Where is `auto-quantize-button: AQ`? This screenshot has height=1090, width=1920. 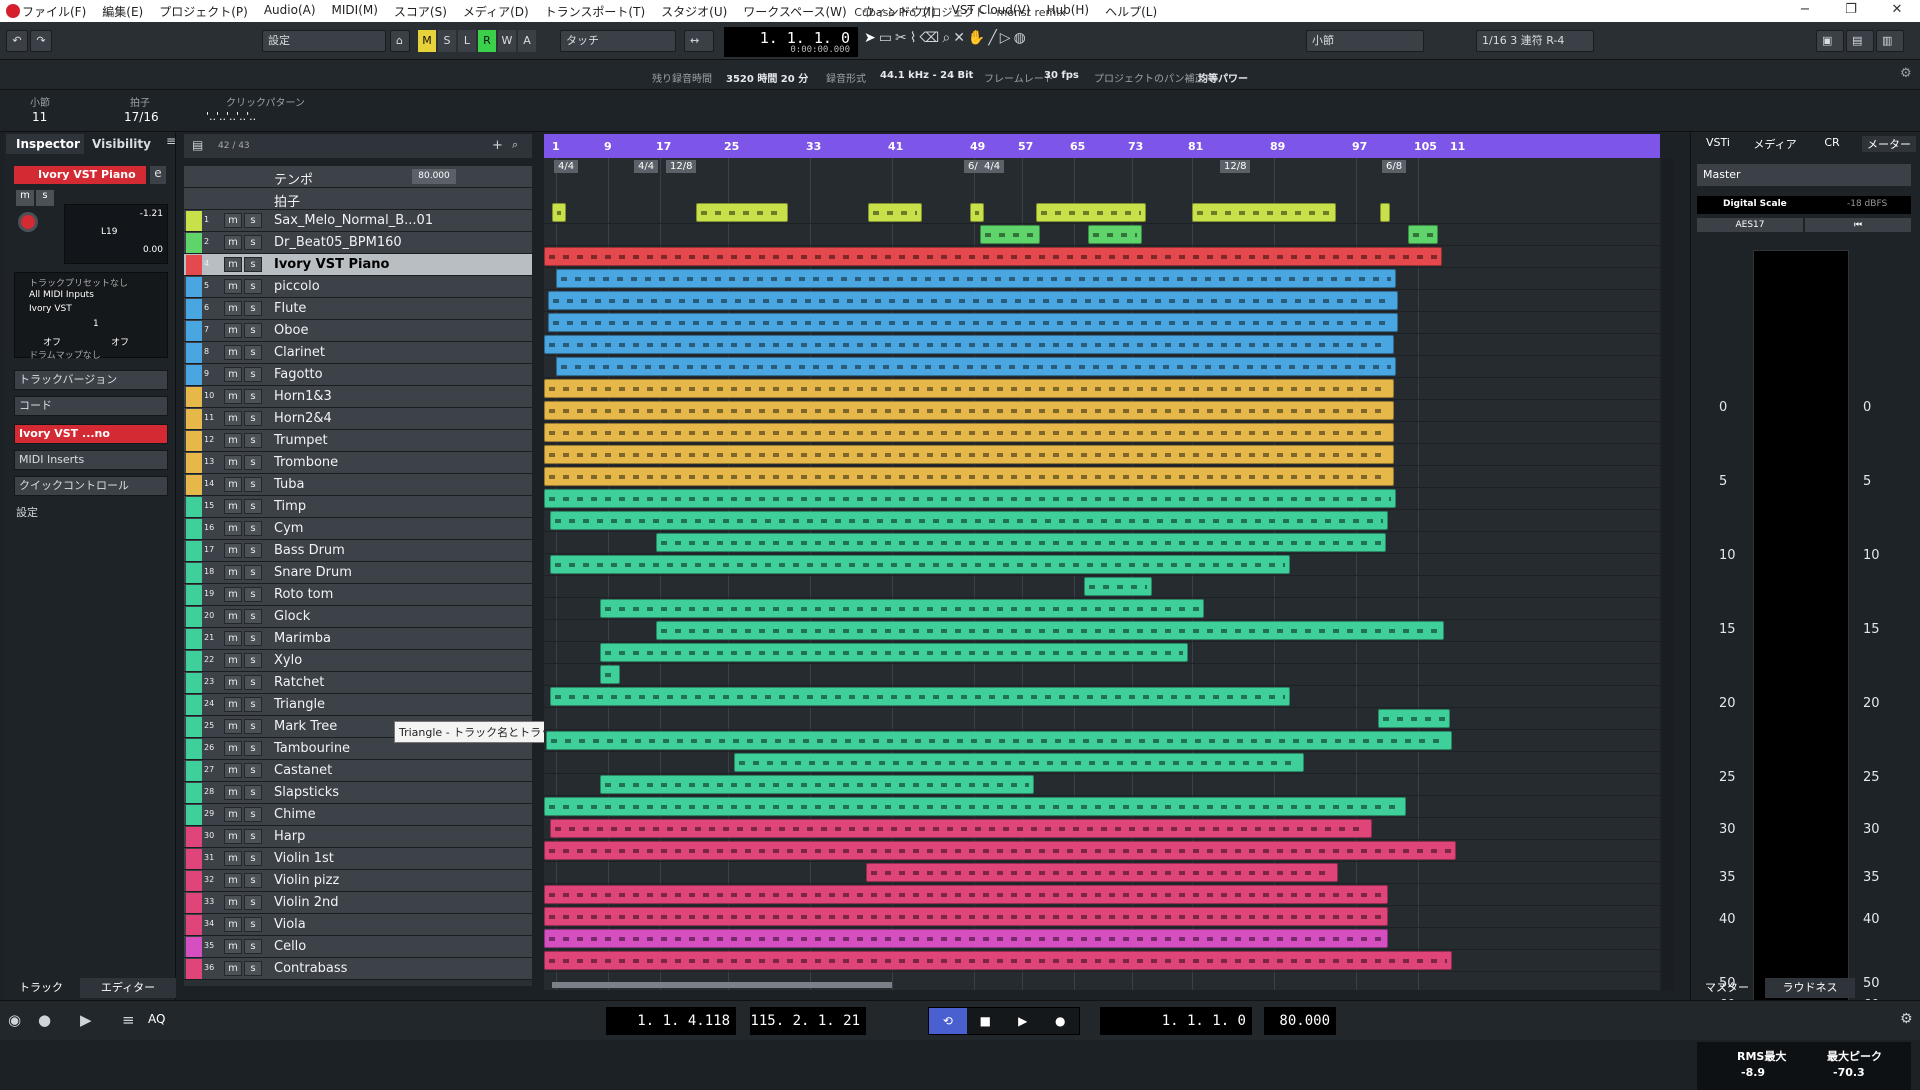 auto-quantize-button: AQ is located at coordinates (156, 1019).